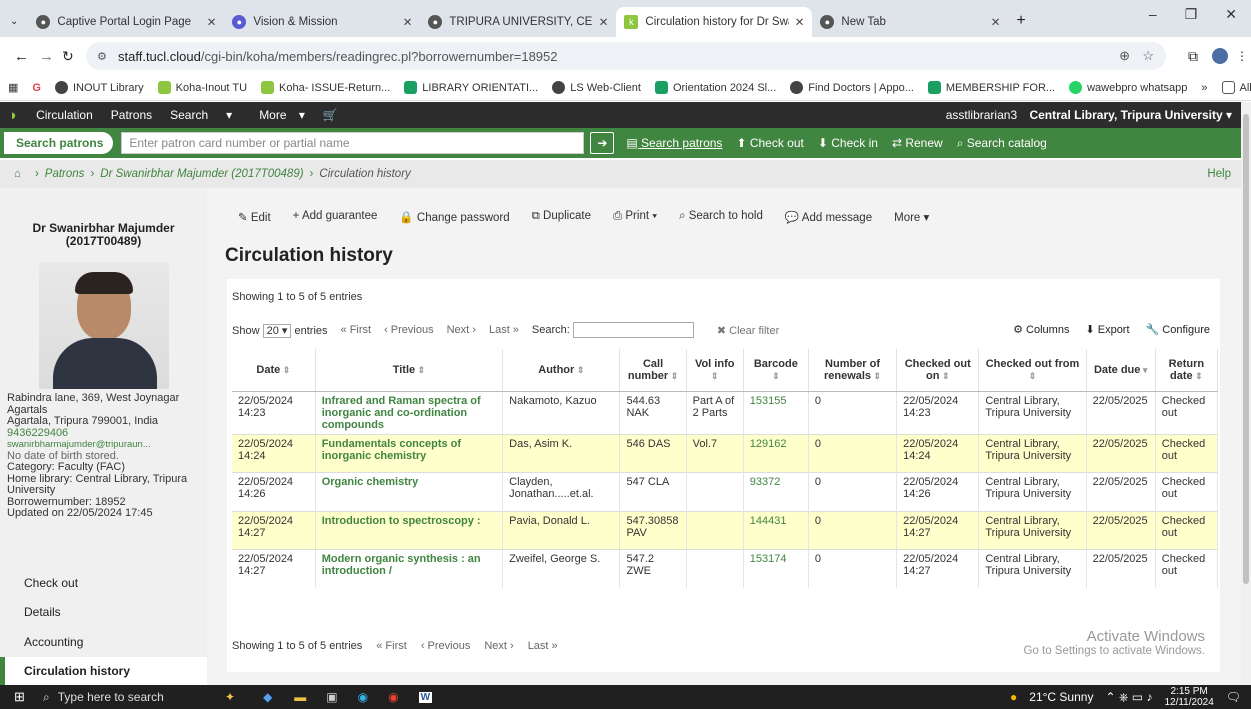 This screenshot has width=1251, height=709. I want to click on breadcrumb-patron: Dr Swanirbhar Majumder (2017T00489), so click(201, 174).